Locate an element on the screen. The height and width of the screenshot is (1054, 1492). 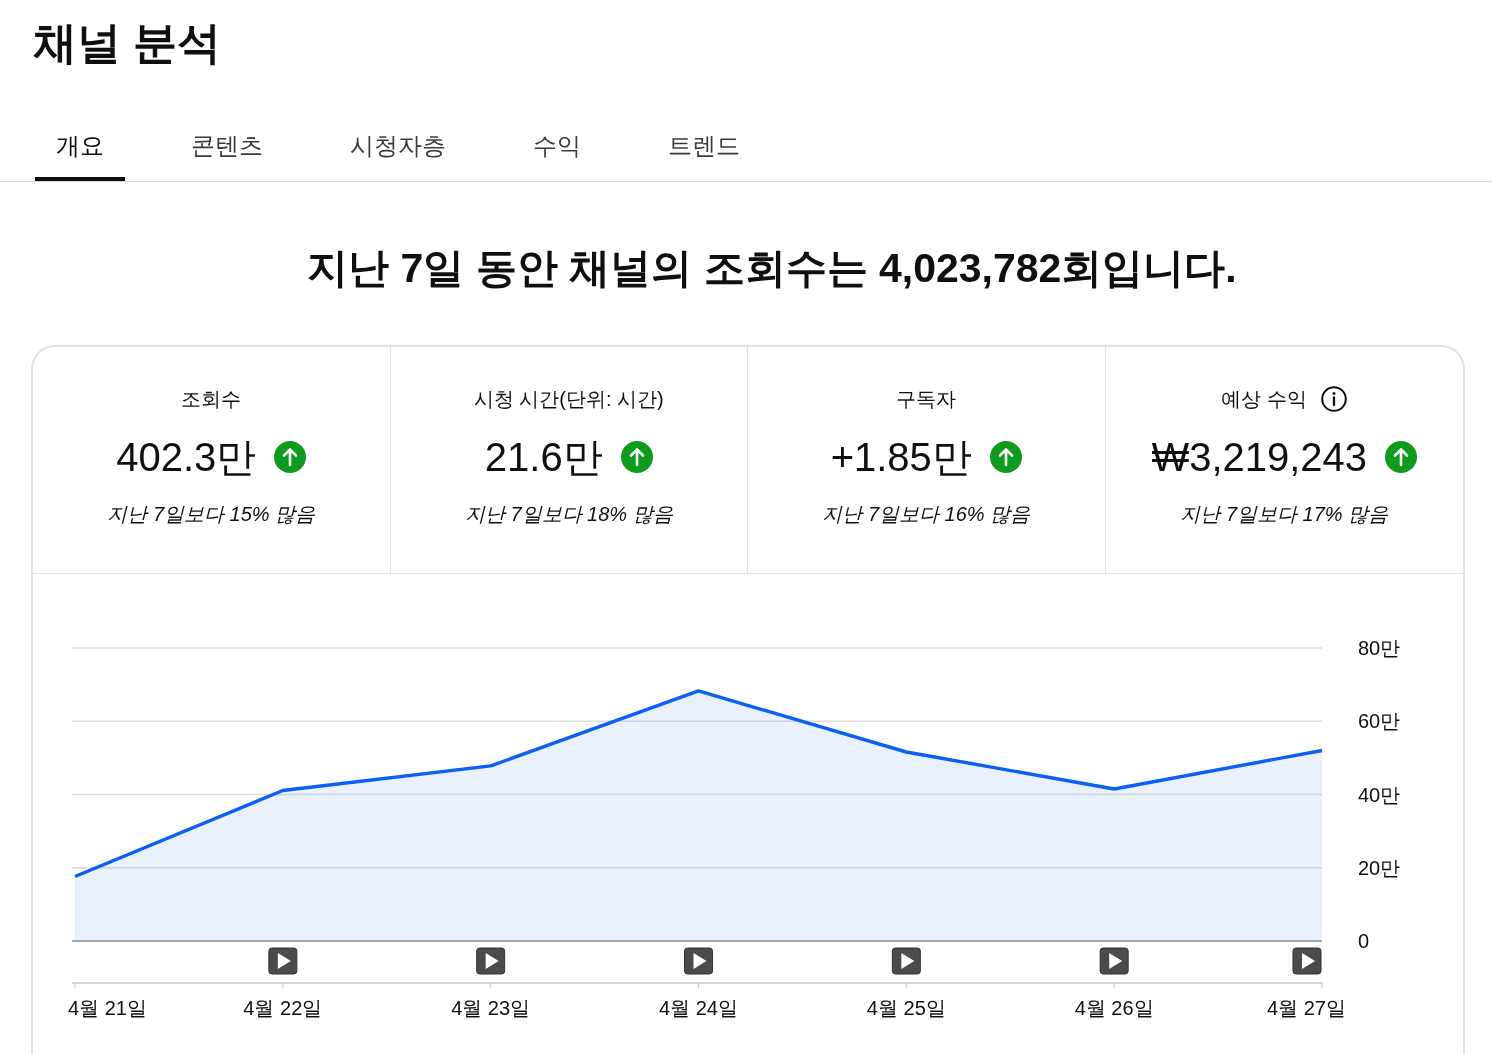
metric-value: ₩3,219,243 is located at coordinates (1259, 457).